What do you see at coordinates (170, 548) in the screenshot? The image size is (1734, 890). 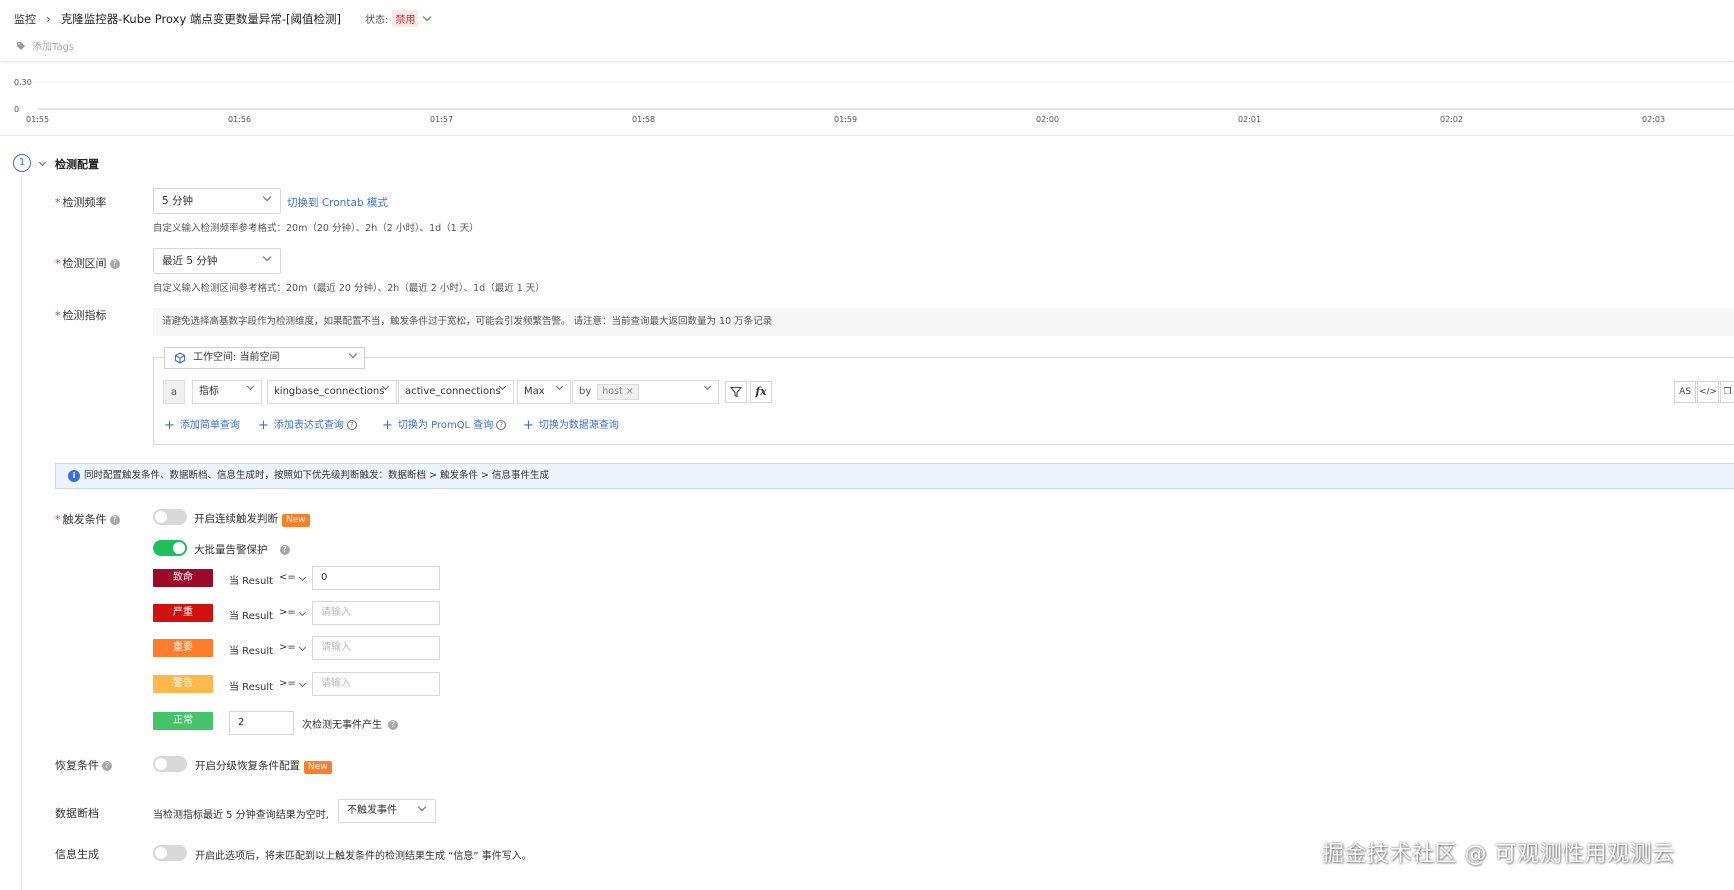 I see `mass-alert-toggle` at bounding box center [170, 548].